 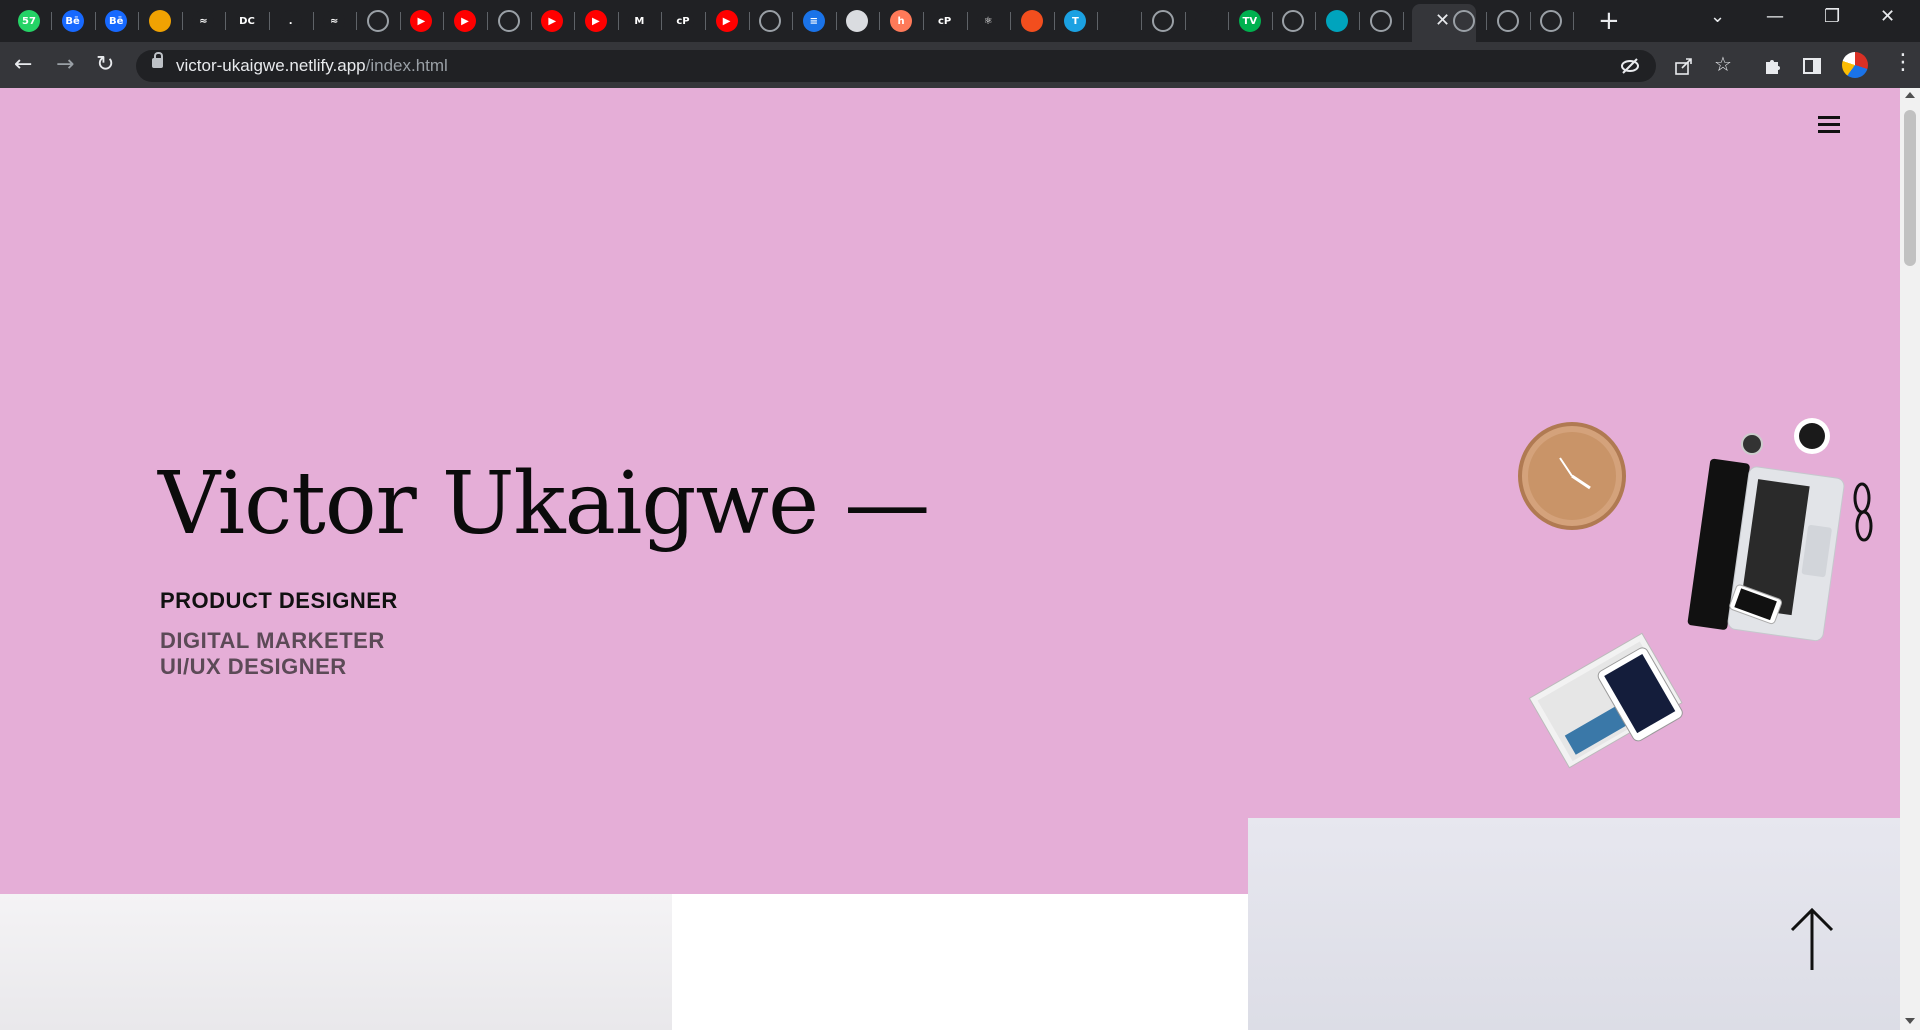 I want to click on glasses-image, so click(x=1863, y=512).